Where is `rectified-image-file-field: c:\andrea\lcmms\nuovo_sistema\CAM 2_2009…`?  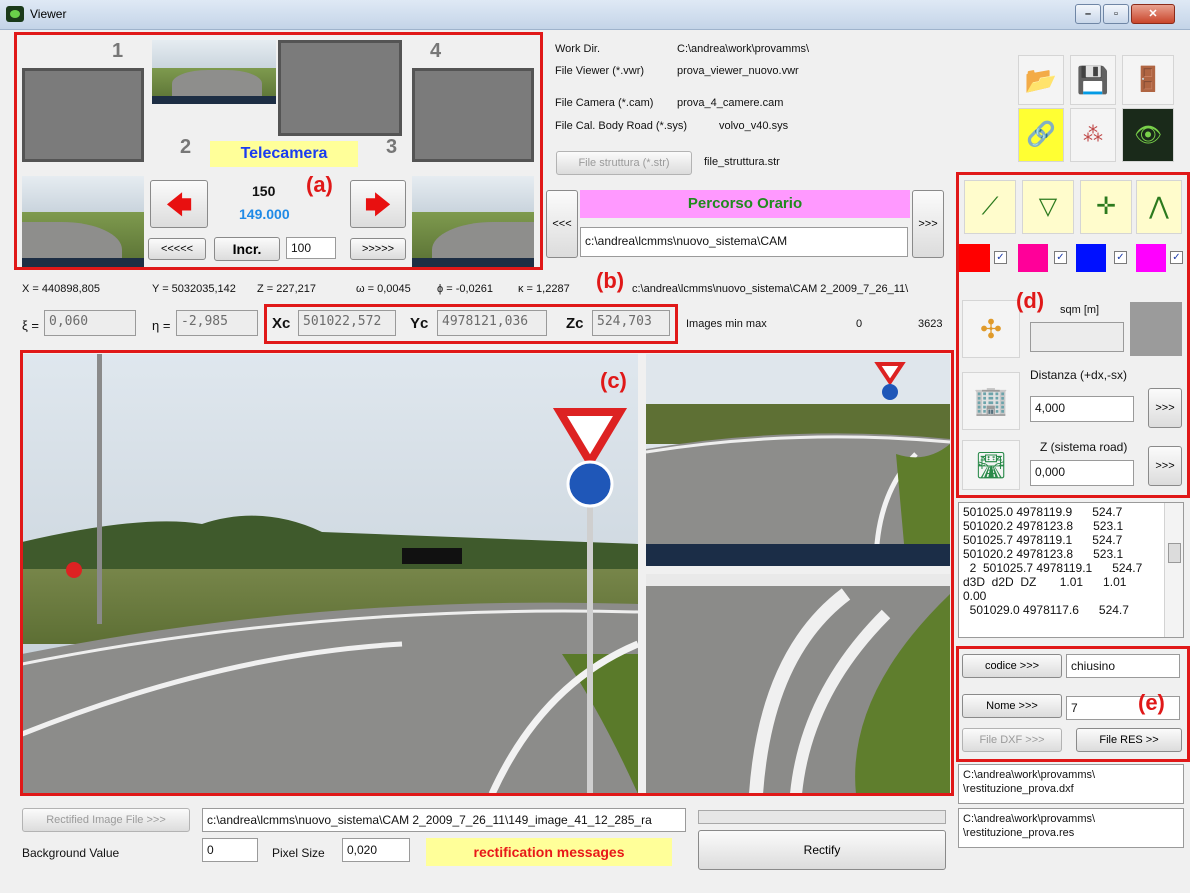 rectified-image-file-field: c:\andrea\lcmms\nuovo_sistema\CAM 2_2009… is located at coordinates (444, 820).